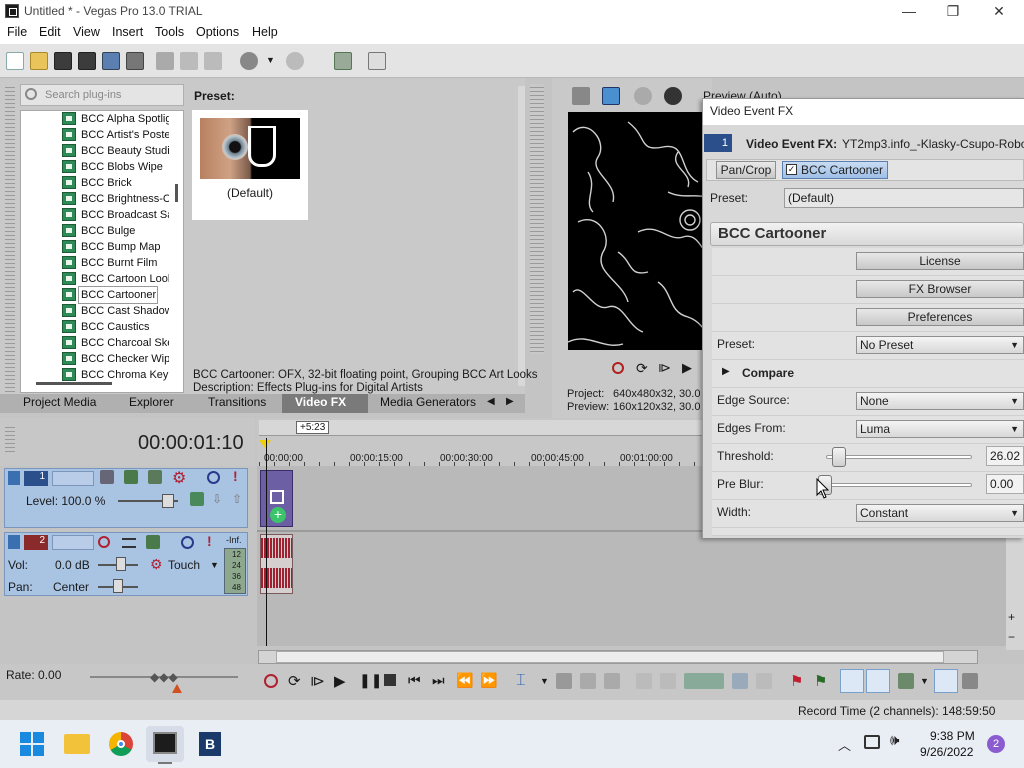  I want to click on volume-slider-thumb, so click(121, 564).